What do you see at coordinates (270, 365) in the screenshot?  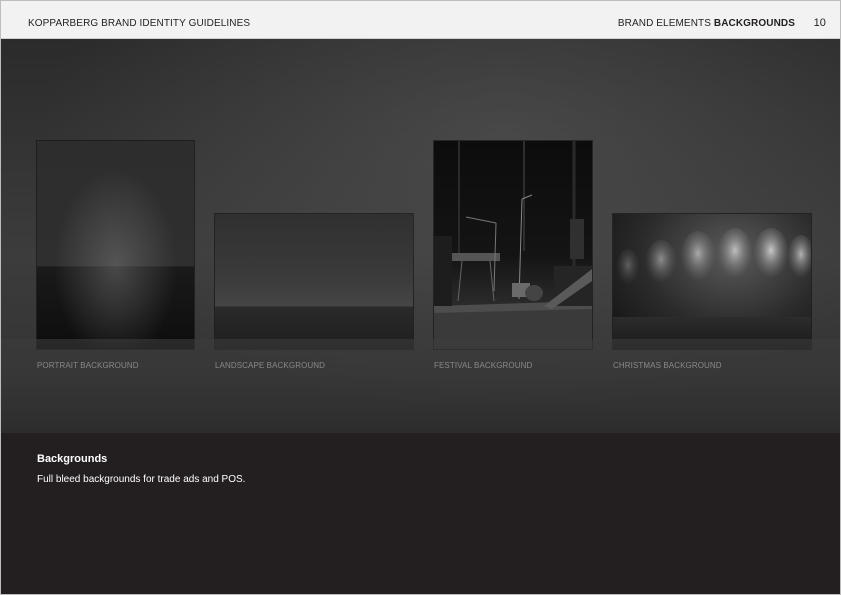 I see `landscape-background-label: LANDSCAPE BACKGROUND` at bounding box center [270, 365].